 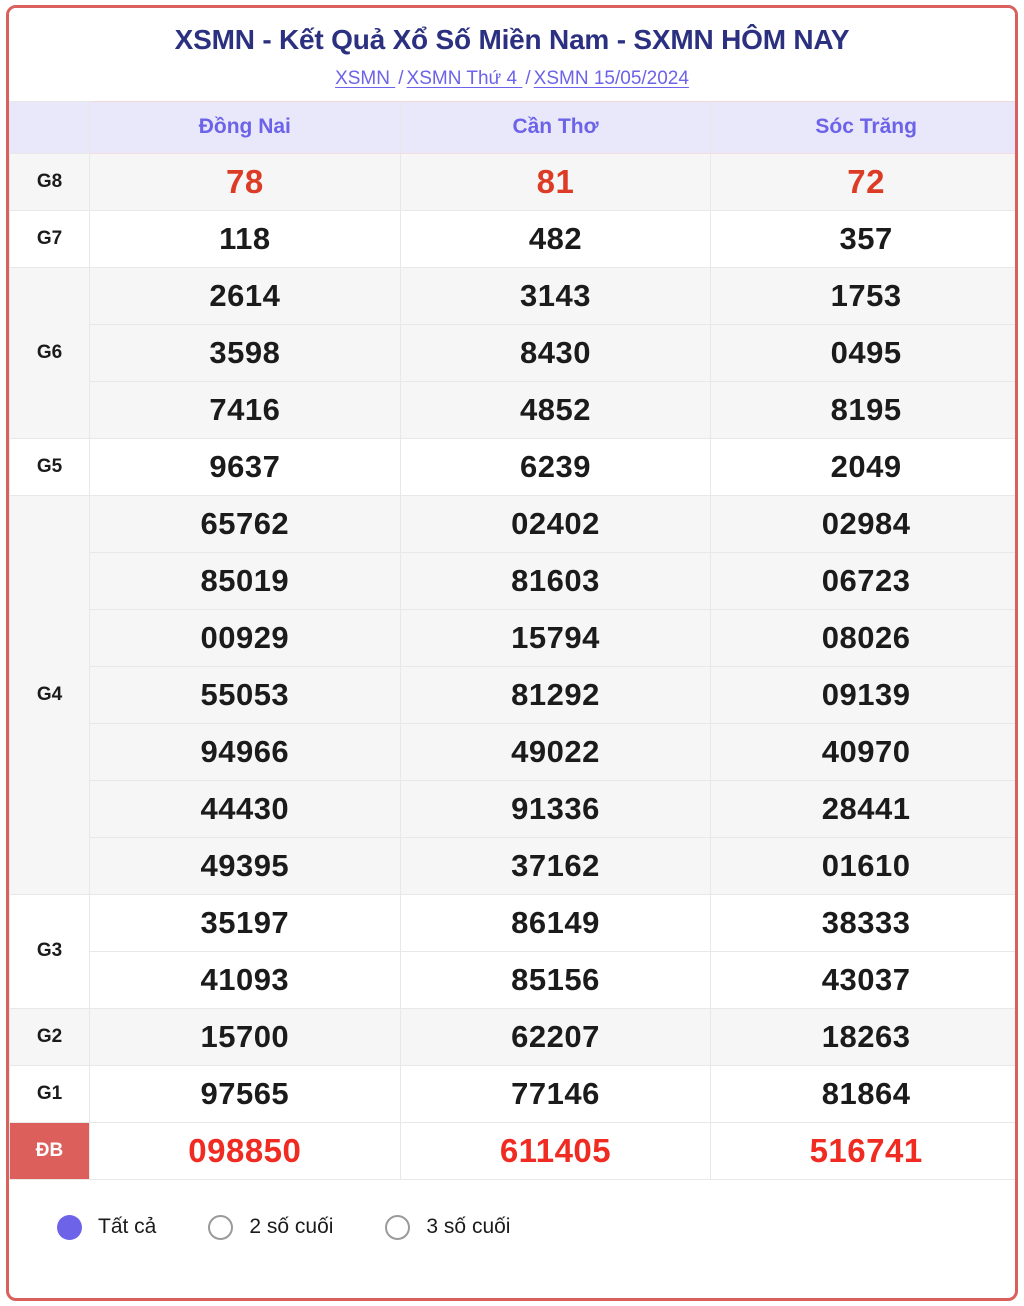 I want to click on filter-option-label-1: 2 số cuối, so click(x=291, y=1227).